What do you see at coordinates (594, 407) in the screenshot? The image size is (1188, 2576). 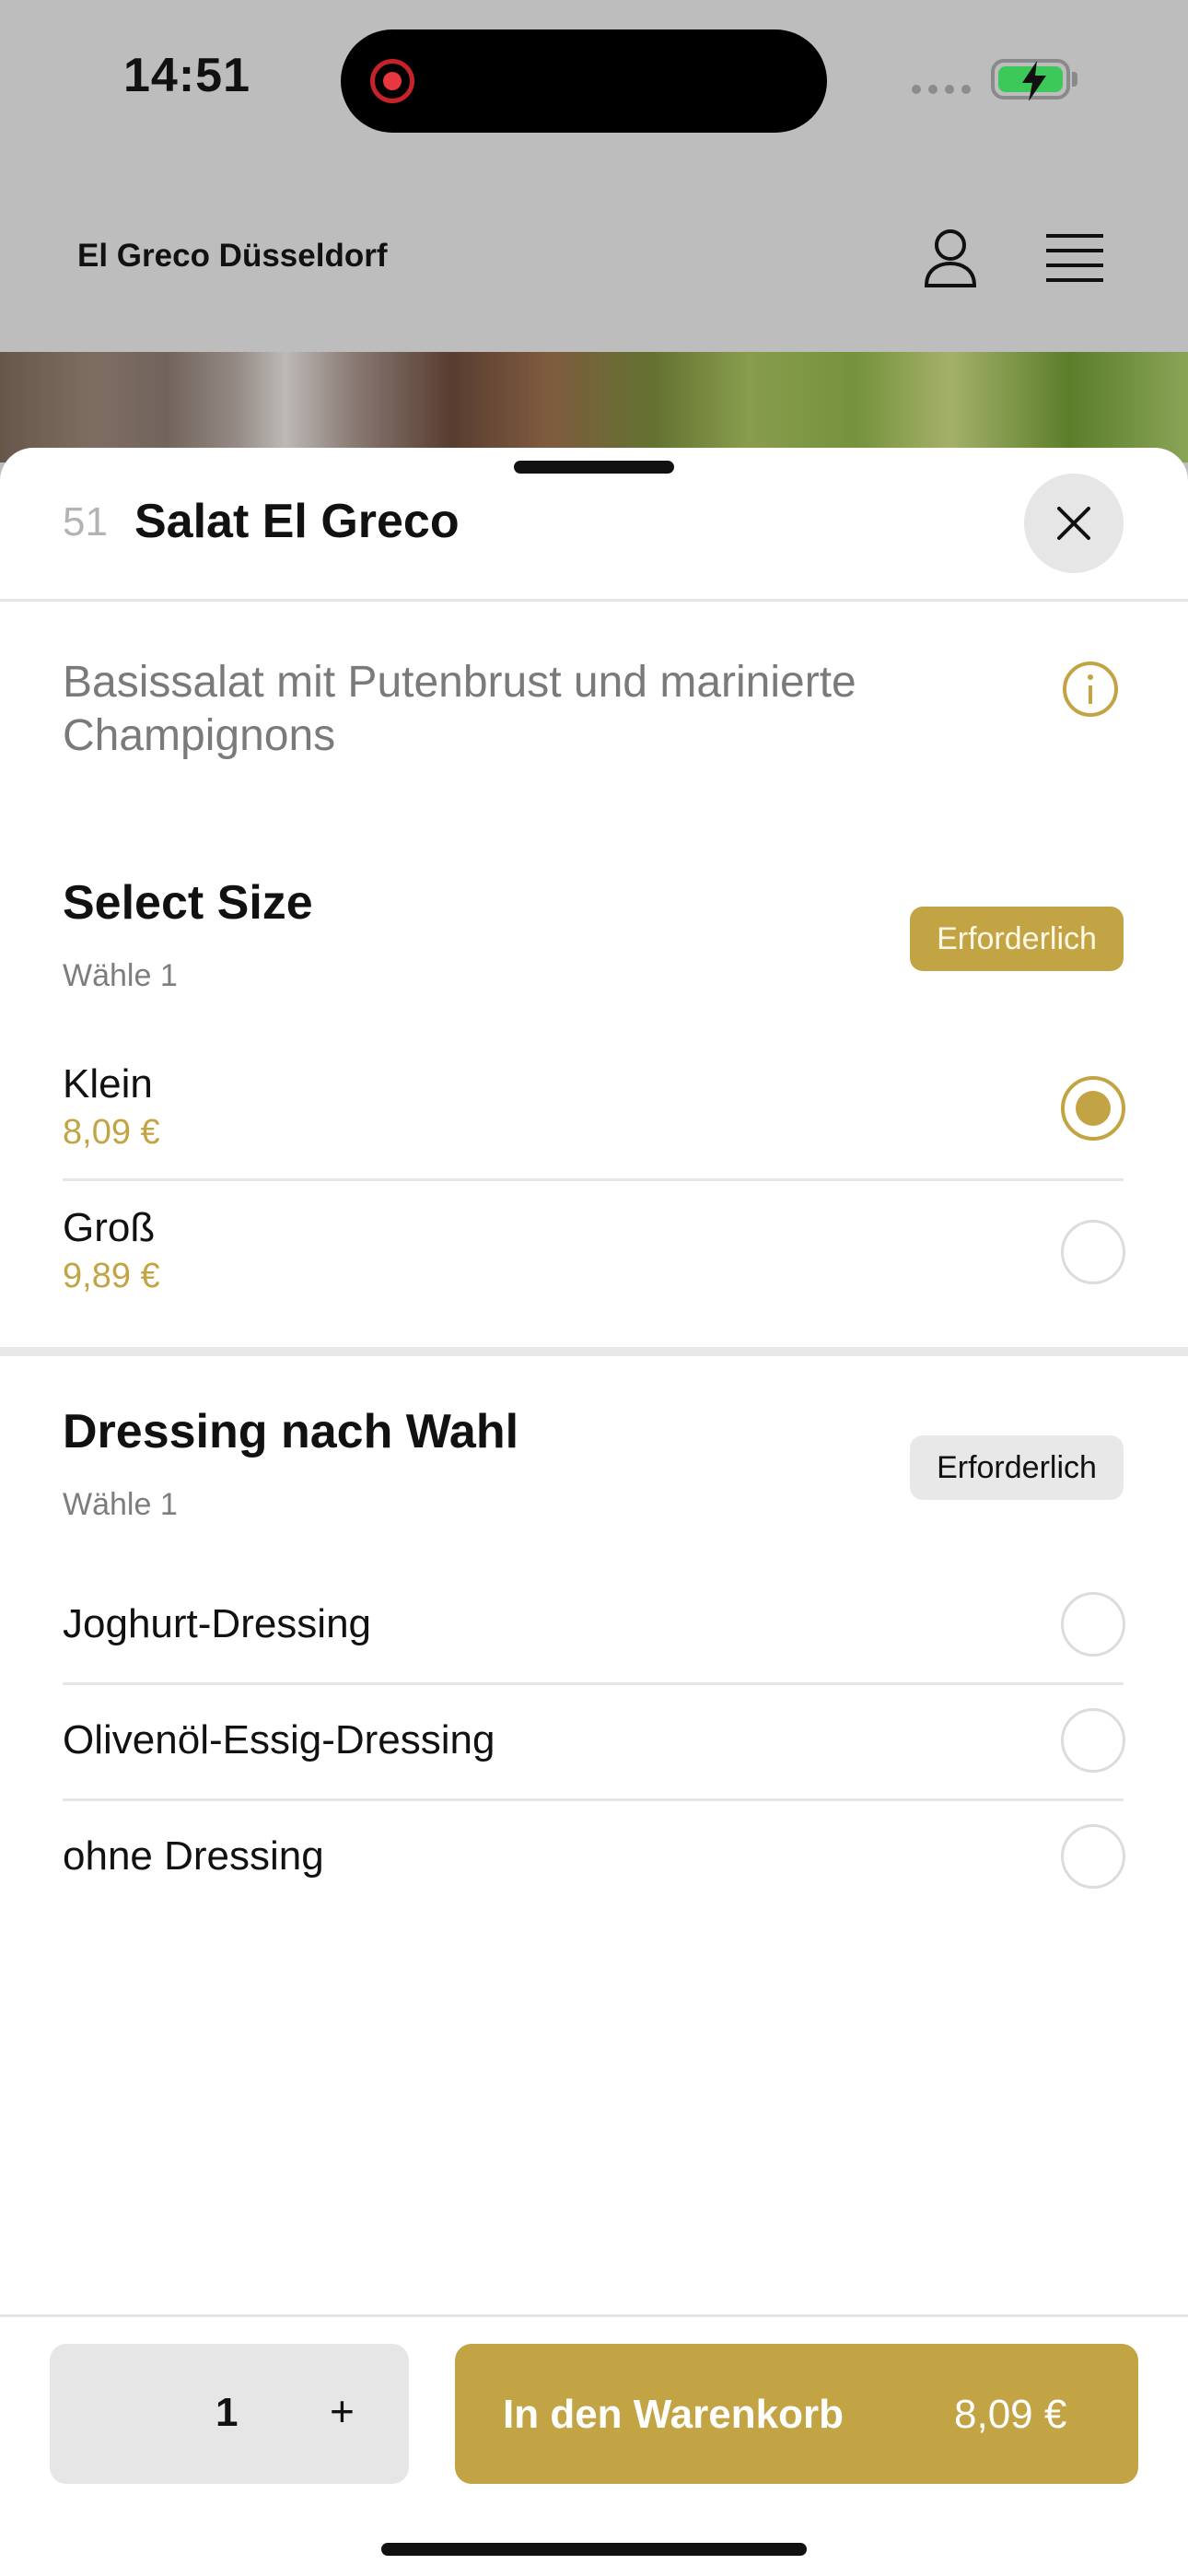 I see `food-image` at bounding box center [594, 407].